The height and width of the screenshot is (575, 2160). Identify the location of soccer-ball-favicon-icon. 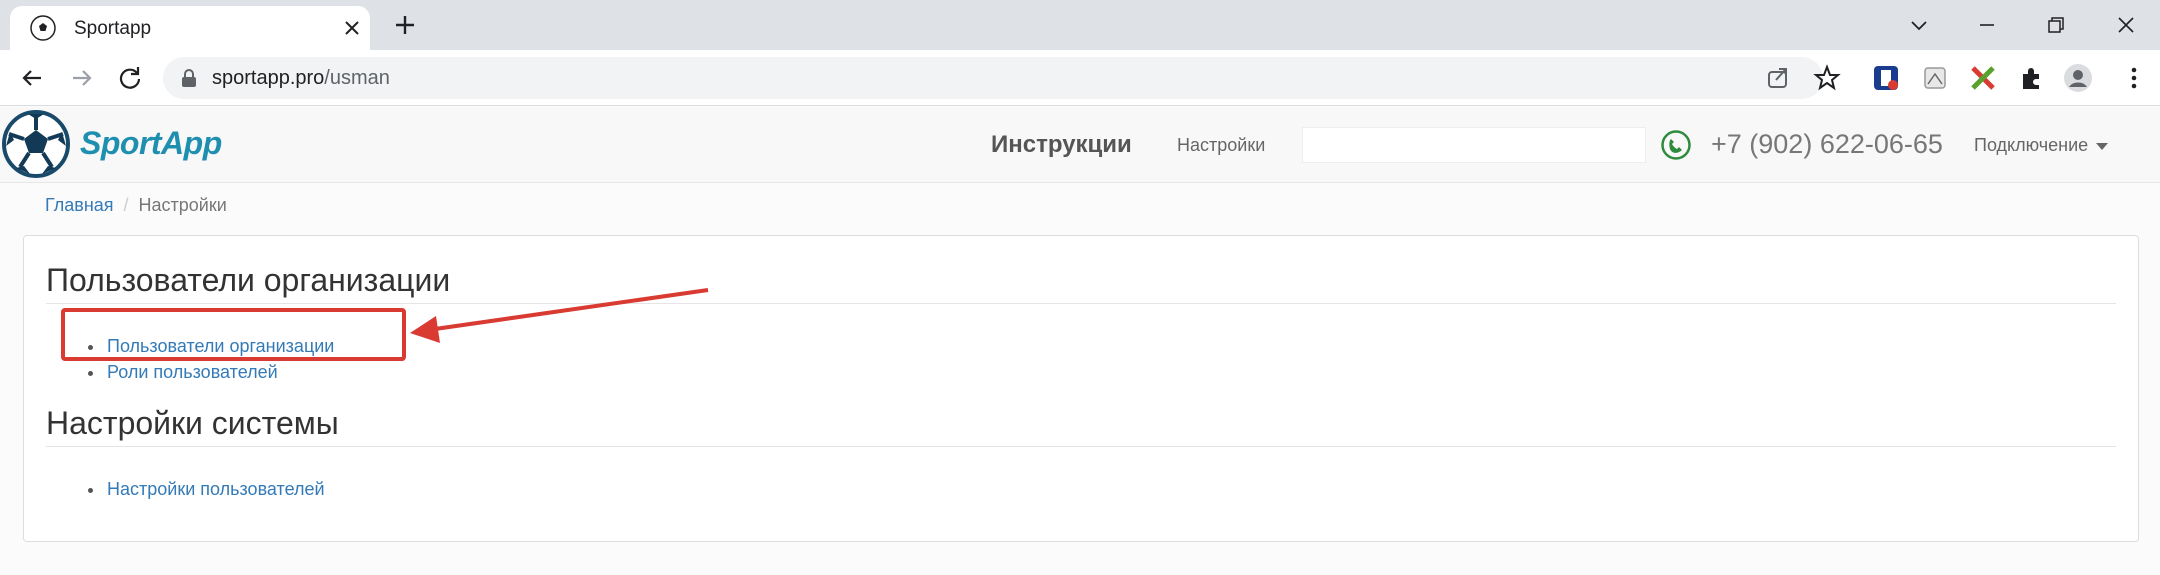
(43, 28).